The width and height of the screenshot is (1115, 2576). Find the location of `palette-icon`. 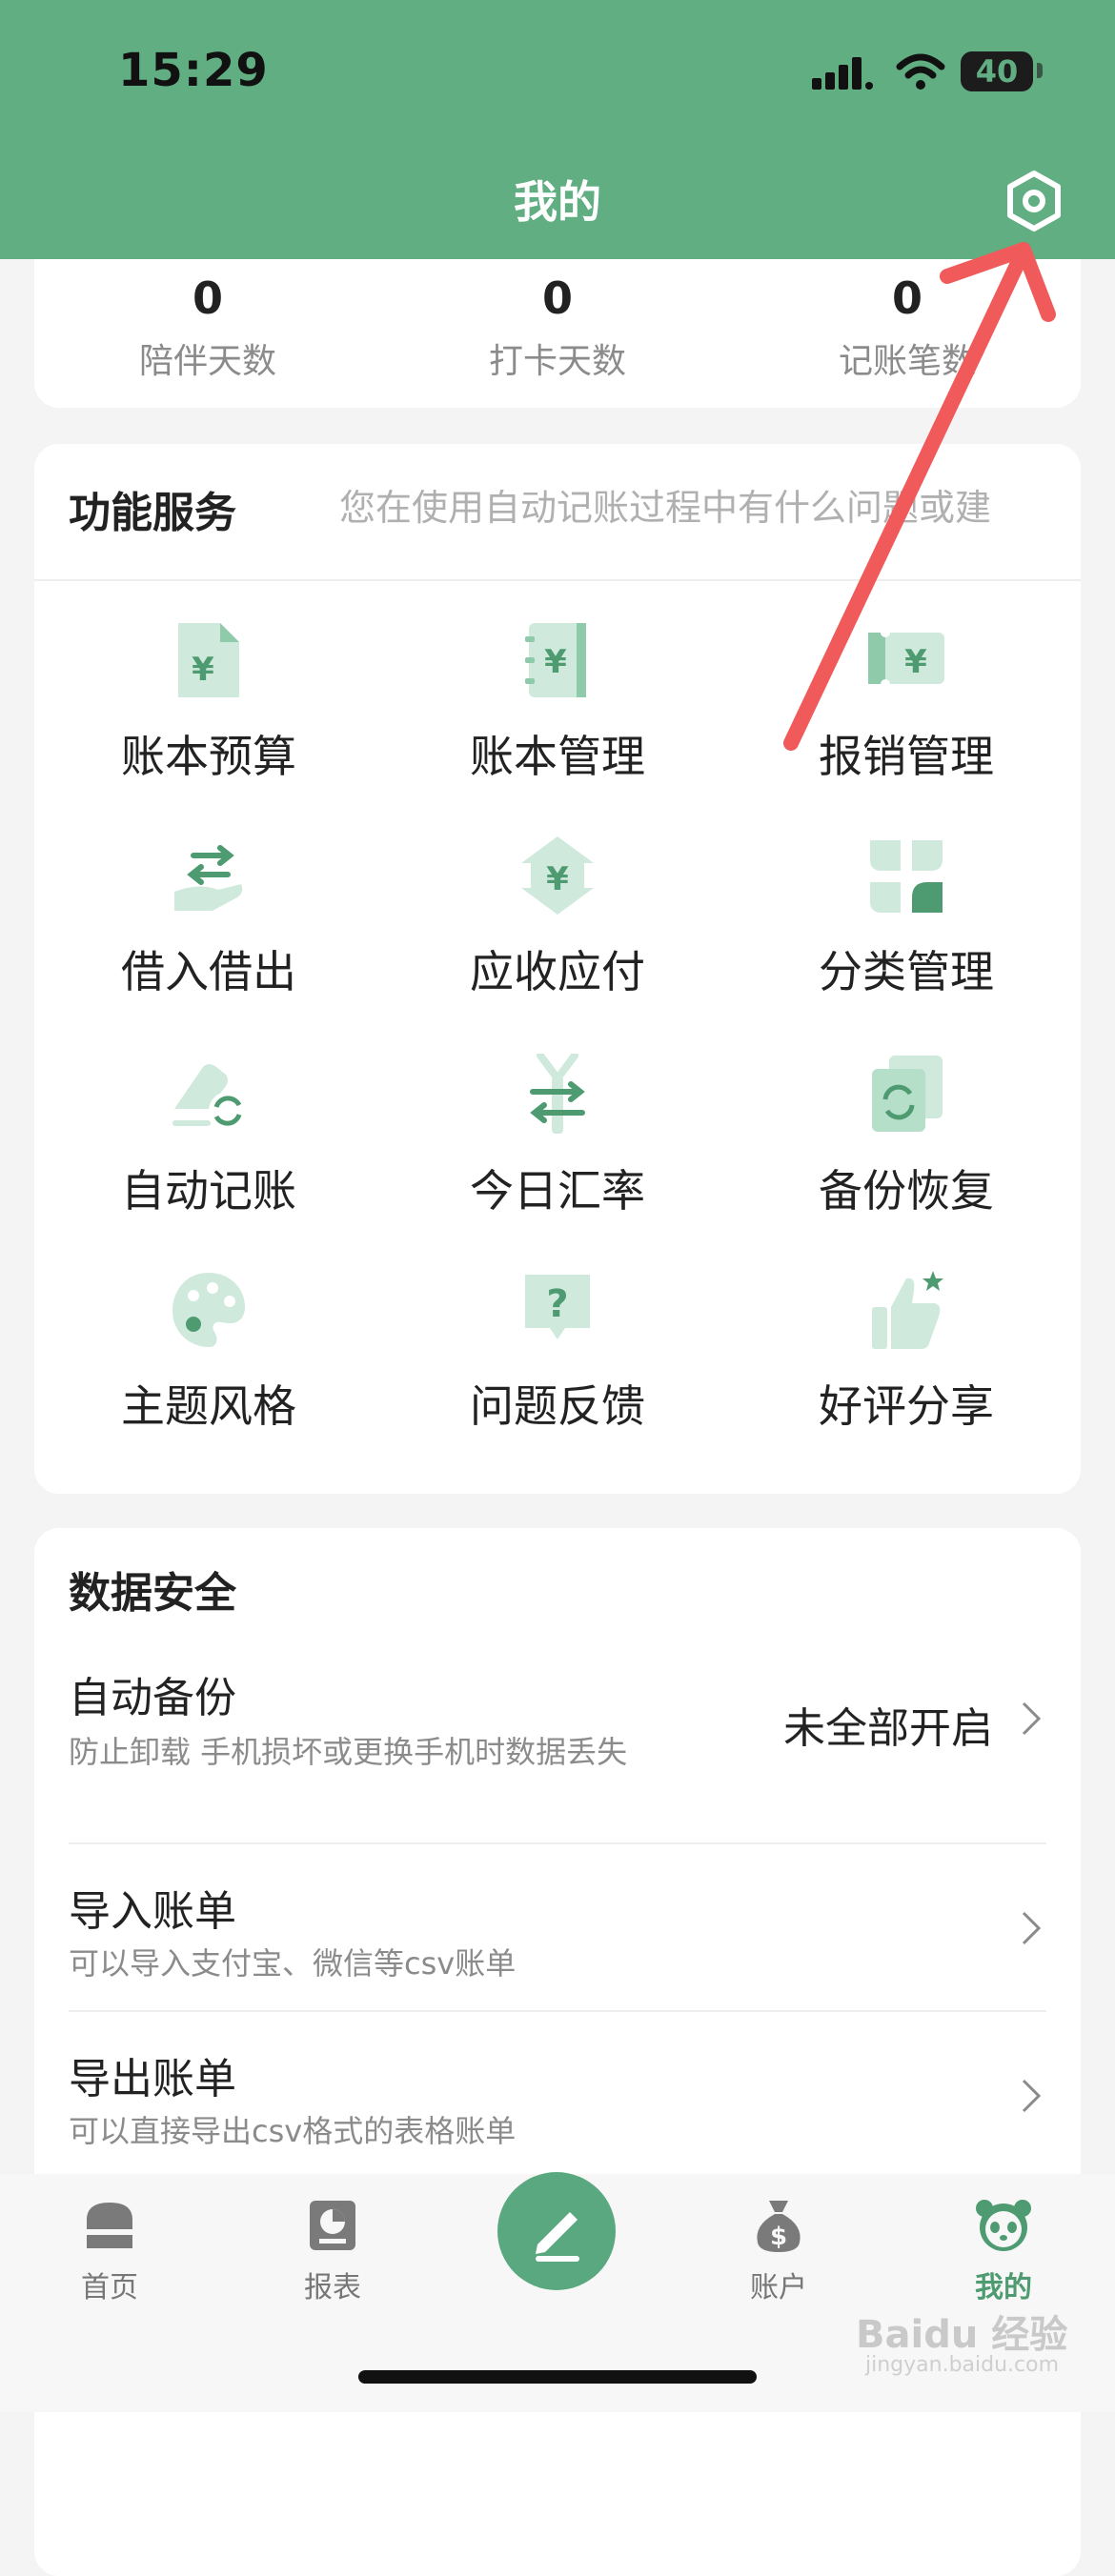

palette-icon is located at coordinates (208, 1310).